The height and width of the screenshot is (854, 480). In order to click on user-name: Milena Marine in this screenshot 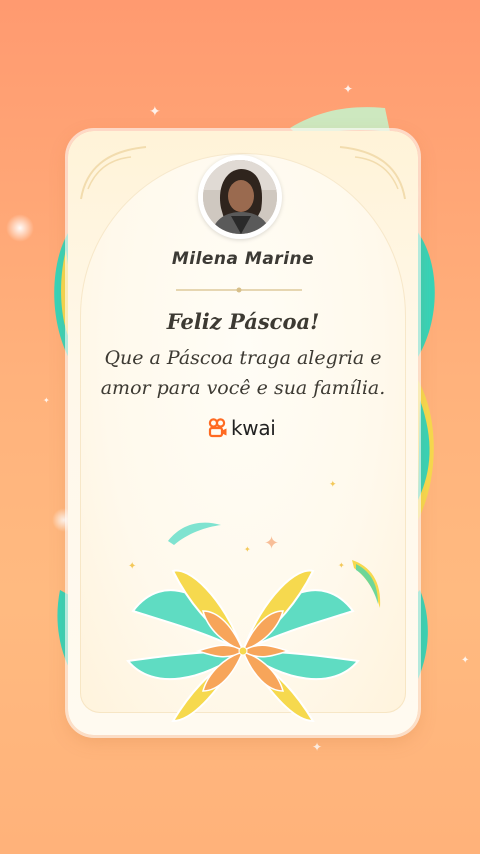, I will do `click(243, 259)`.